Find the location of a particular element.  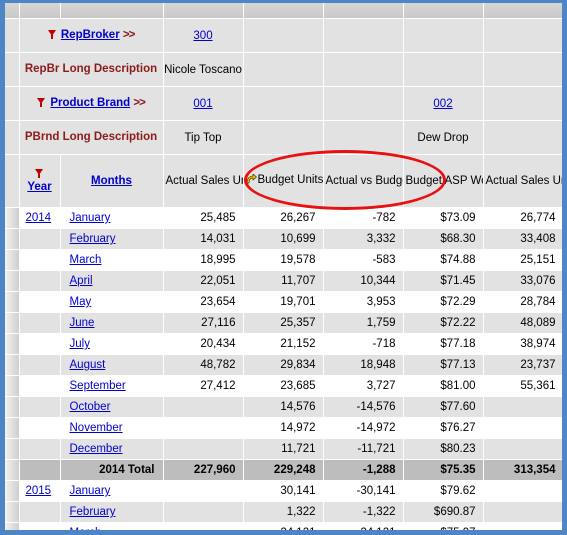

table-row: 2015January30,141-30,141$79.6231,6 is located at coordinates (283, 491).